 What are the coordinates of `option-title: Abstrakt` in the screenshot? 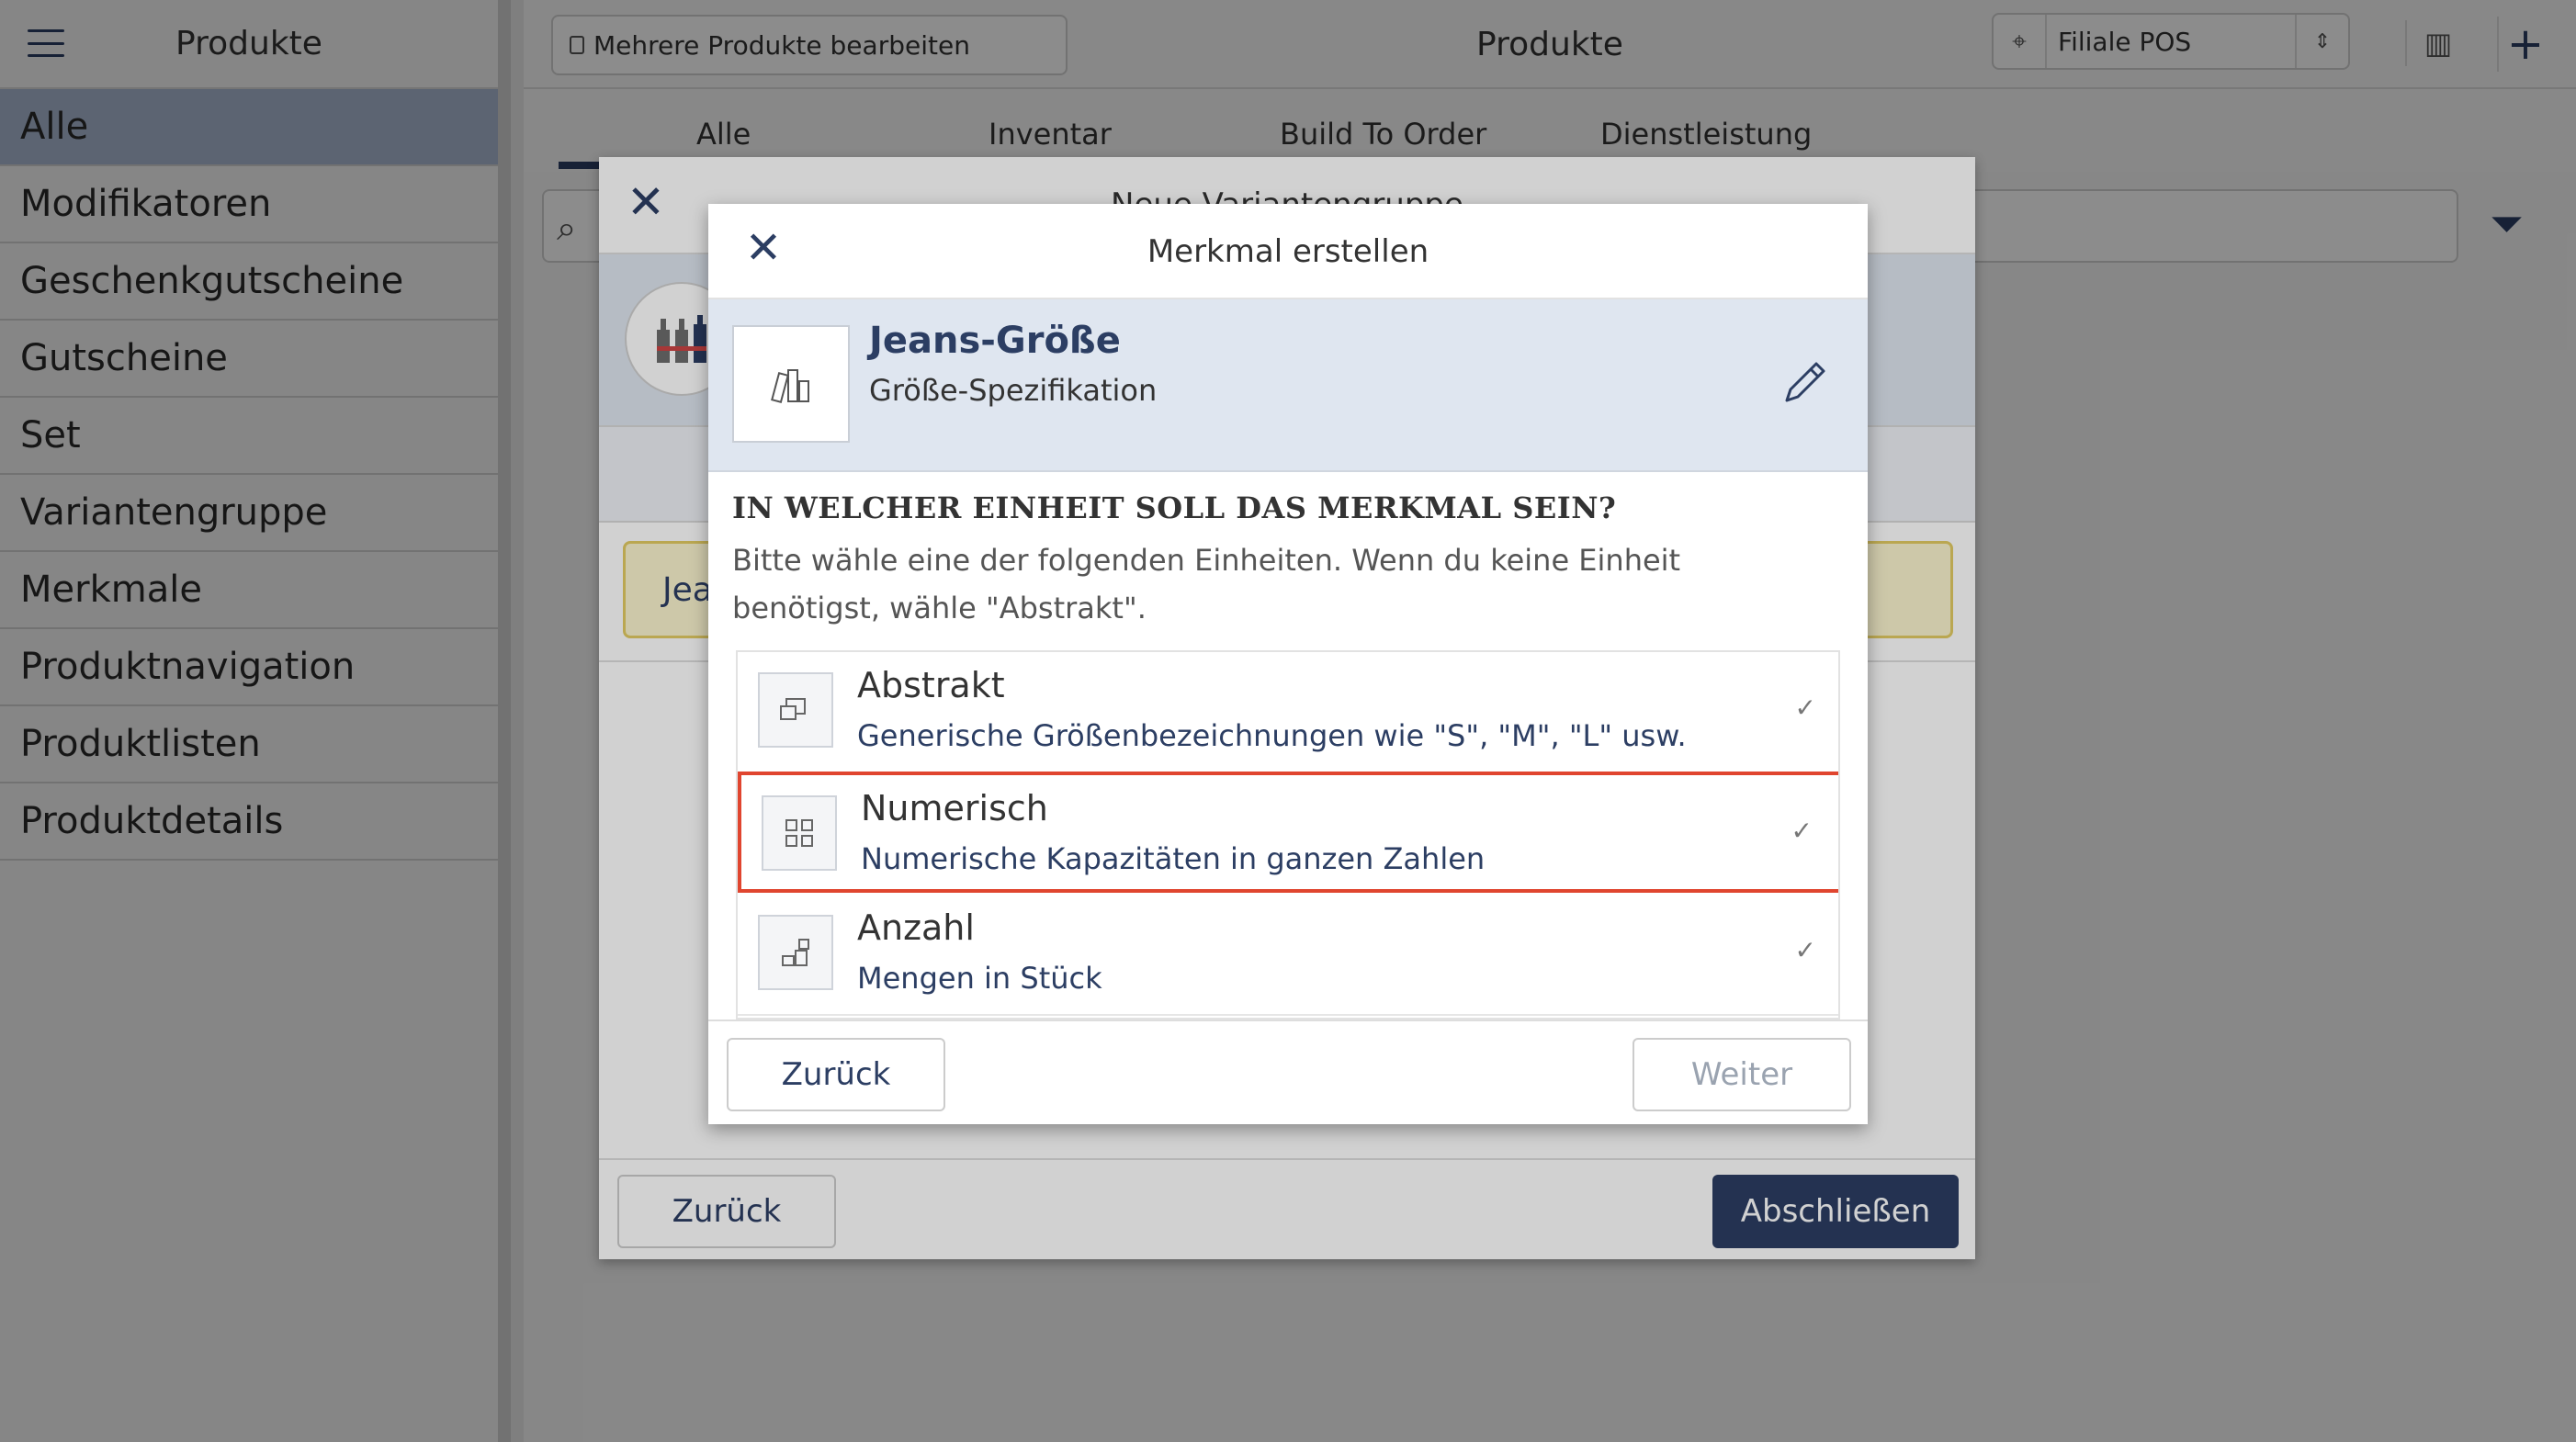 It's located at (931, 685).